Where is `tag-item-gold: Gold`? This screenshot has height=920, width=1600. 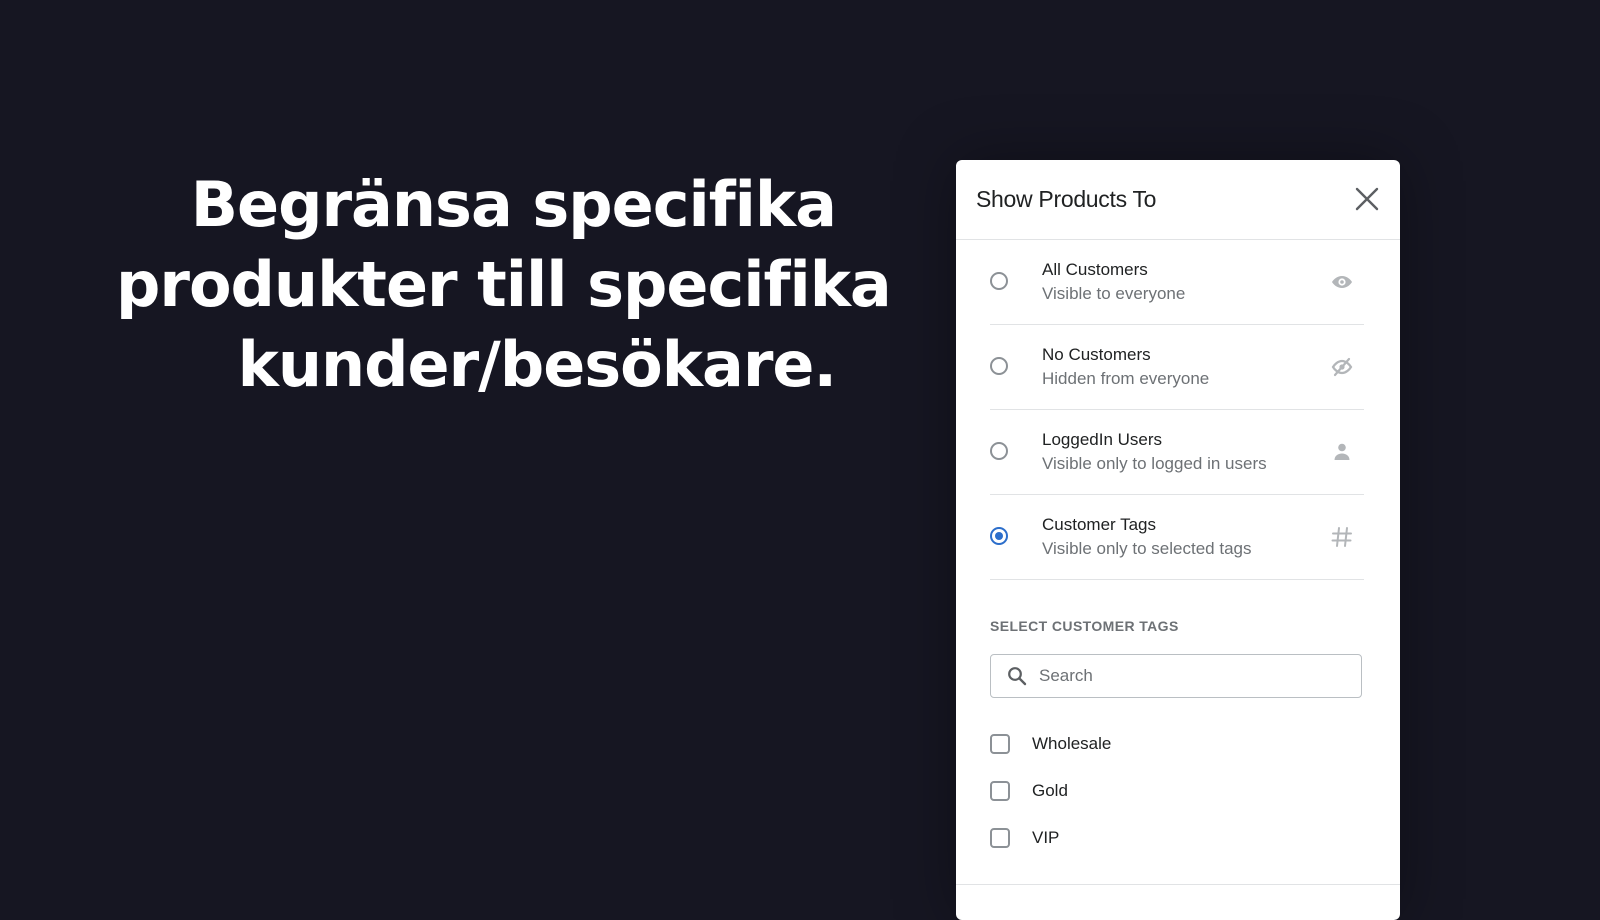 tag-item-gold: Gold is located at coordinates (1195, 790).